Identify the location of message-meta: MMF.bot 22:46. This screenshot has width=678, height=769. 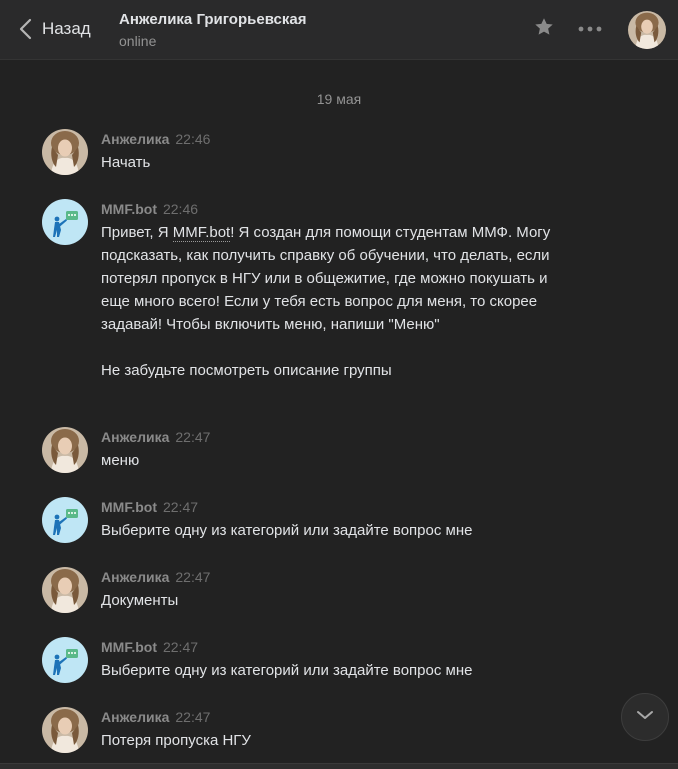
(149, 209).